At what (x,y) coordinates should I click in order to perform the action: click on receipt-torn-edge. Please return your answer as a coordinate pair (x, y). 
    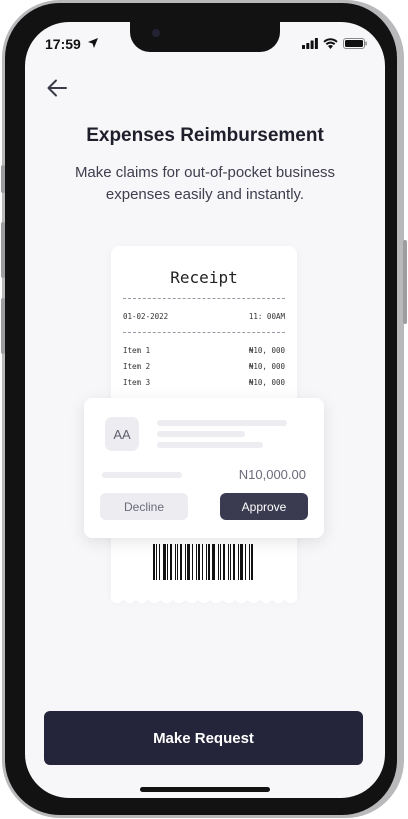
    Looking at the image, I should click on (204, 598).